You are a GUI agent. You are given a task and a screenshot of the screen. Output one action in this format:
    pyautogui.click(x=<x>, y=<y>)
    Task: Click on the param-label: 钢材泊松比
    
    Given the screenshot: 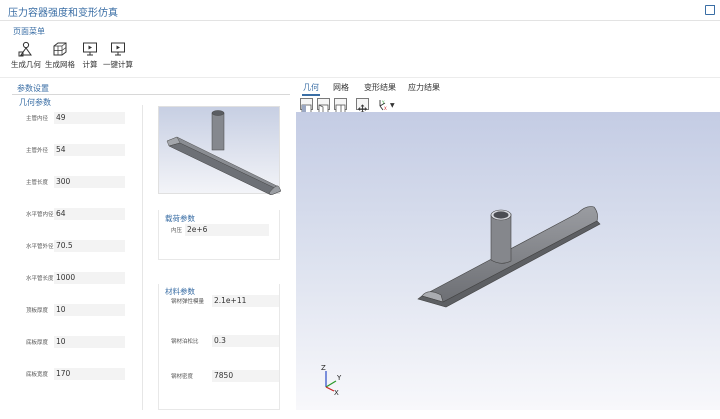 What is the action you would take?
    pyautogui.click(x=185, y=342)
    